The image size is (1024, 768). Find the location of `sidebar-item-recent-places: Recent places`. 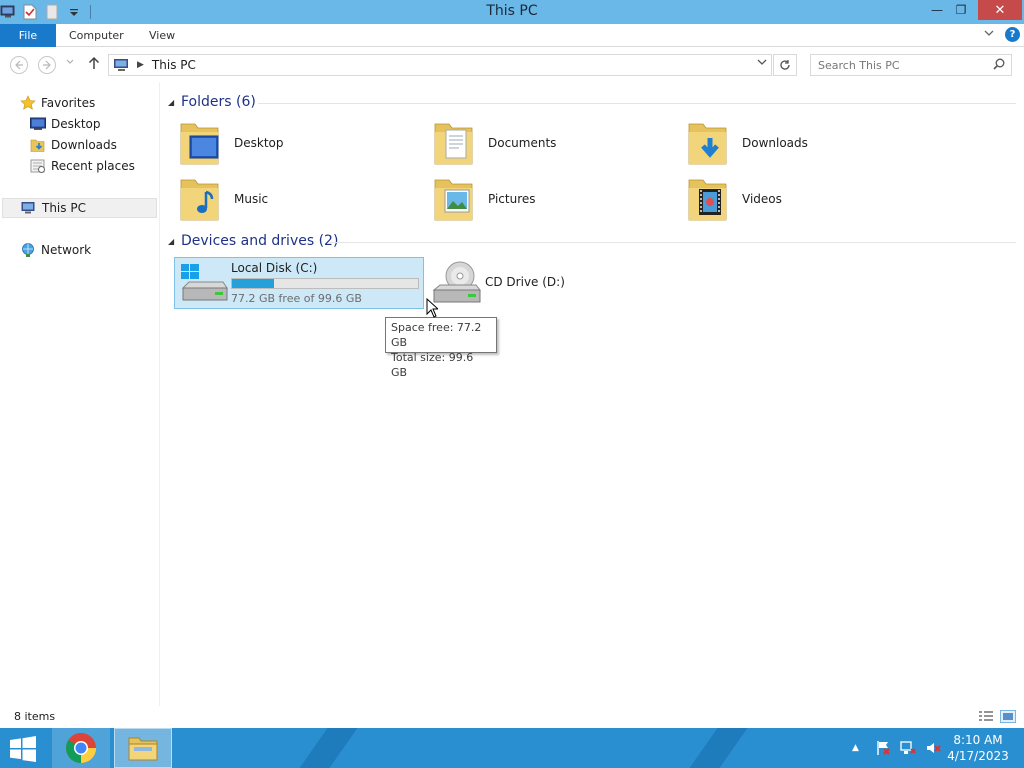

sidebar-item-recent-places: Recent places is located at coordinates (82, 166).